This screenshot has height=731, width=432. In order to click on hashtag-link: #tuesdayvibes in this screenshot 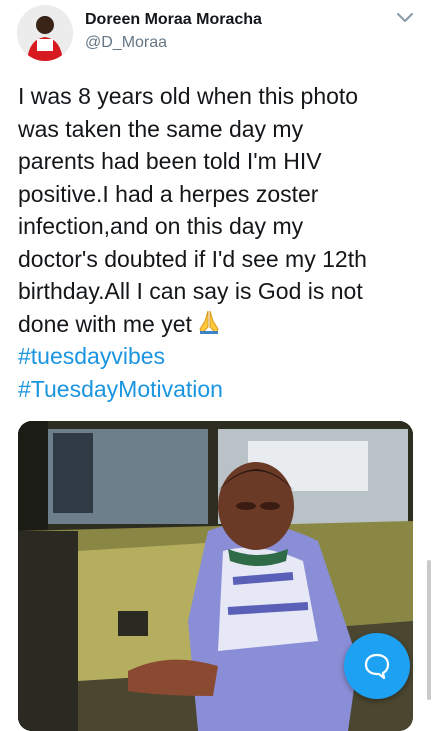, I will do `click(220, 356)`.